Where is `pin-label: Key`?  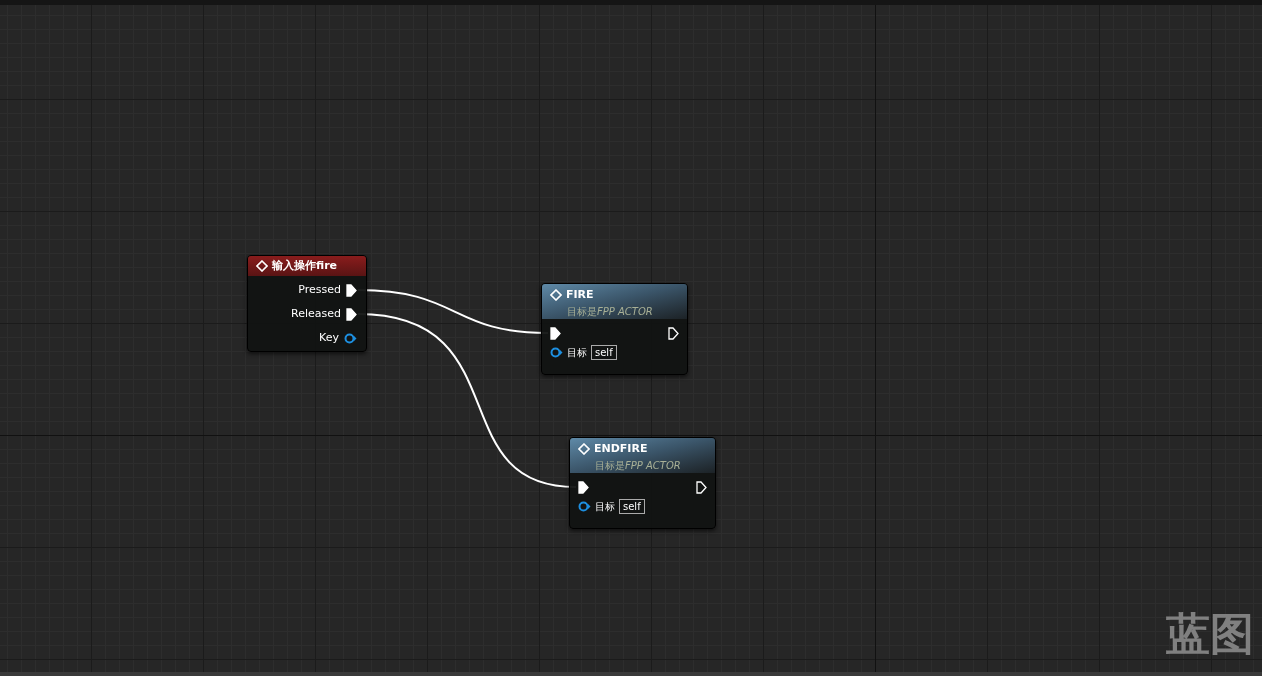 pin-label: Key is located at coordinates (329, 337).